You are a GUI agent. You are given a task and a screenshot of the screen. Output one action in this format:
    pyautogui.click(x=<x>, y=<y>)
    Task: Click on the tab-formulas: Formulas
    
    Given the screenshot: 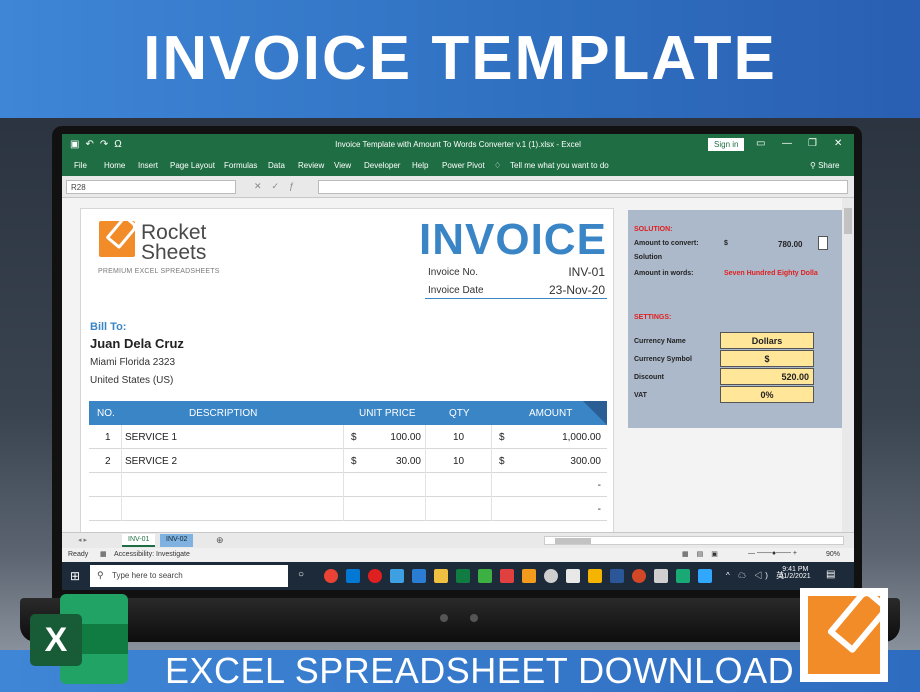 What is the action you would take?
    pyautogui.click(x=240, y=165)
    